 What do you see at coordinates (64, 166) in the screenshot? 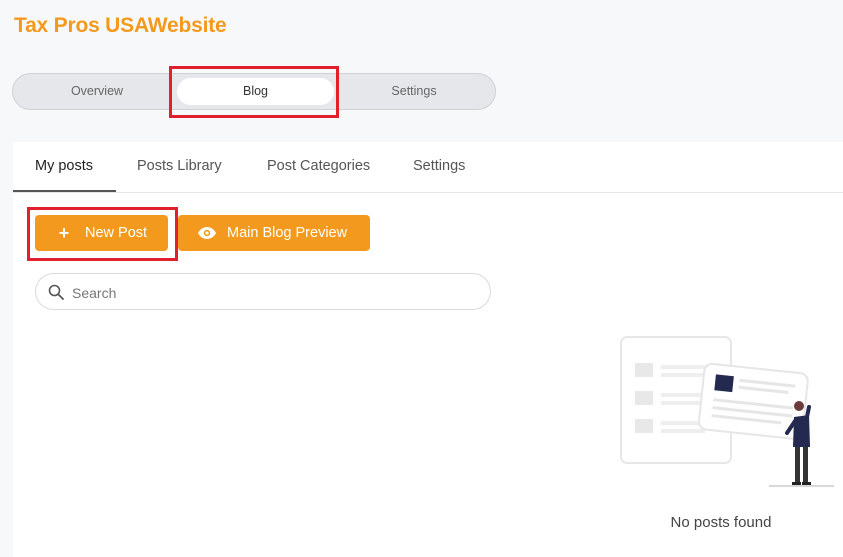
I see `tab-my-posts: My posts` at bounding box center [64, 166].